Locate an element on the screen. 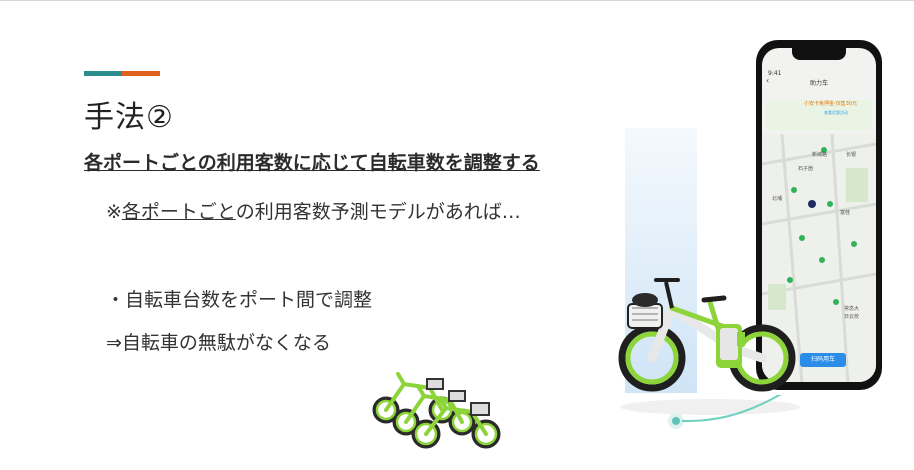  note-prefix: ※ is located at coordinates (114, 212).